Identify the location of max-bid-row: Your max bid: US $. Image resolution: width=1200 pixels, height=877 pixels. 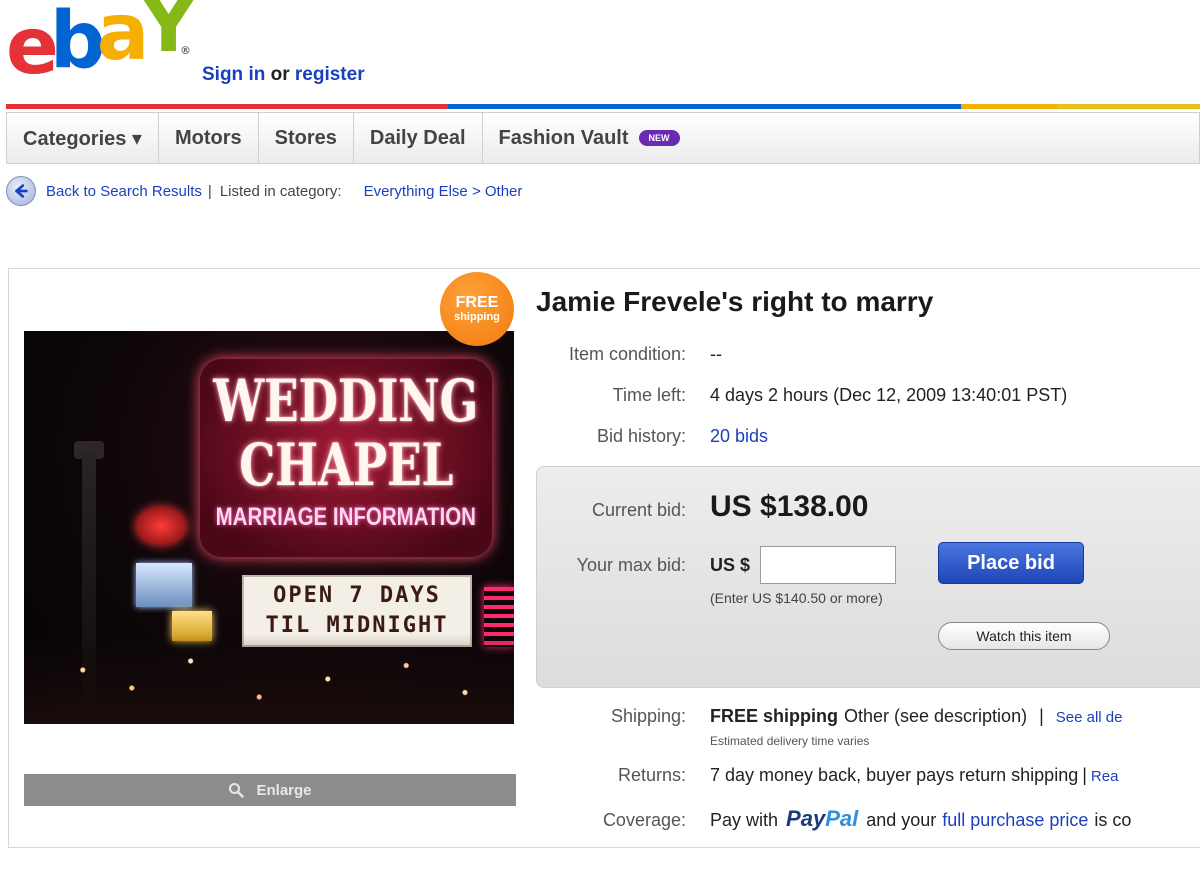
(716, 565).